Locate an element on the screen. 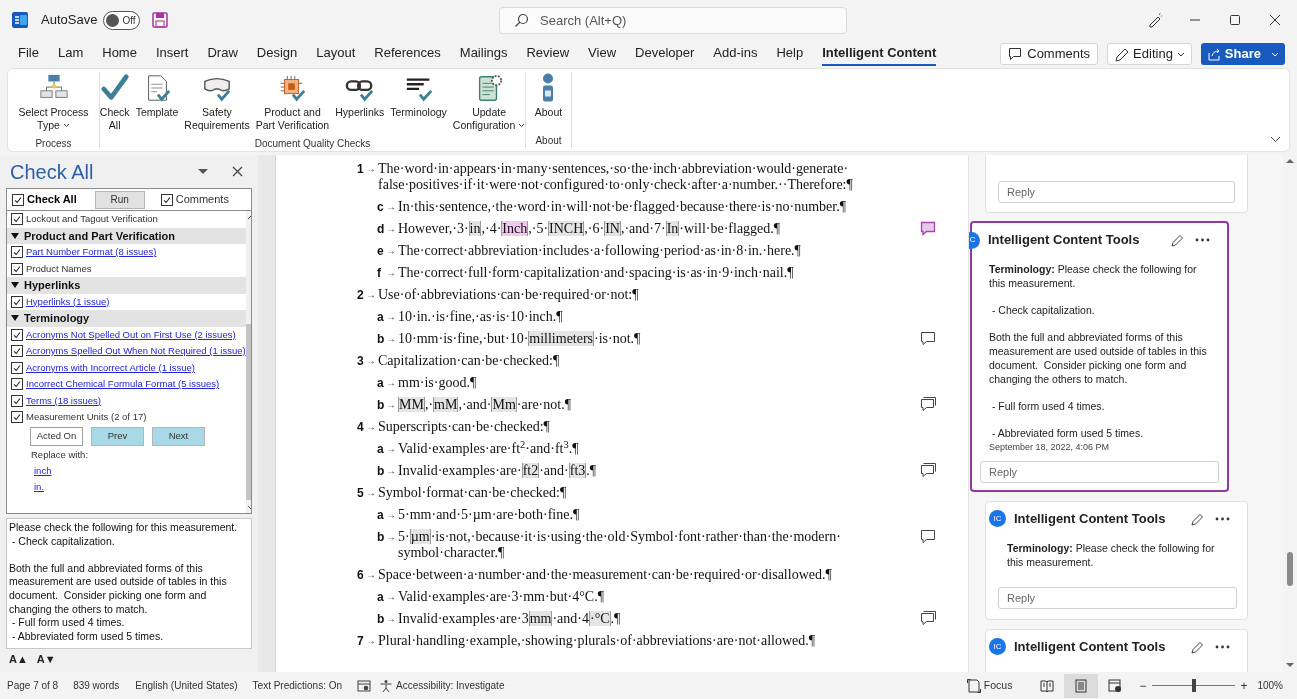 This screenshot has width=1297, height=699. font-size-button: A▲ is located at coordinates (18, 659).